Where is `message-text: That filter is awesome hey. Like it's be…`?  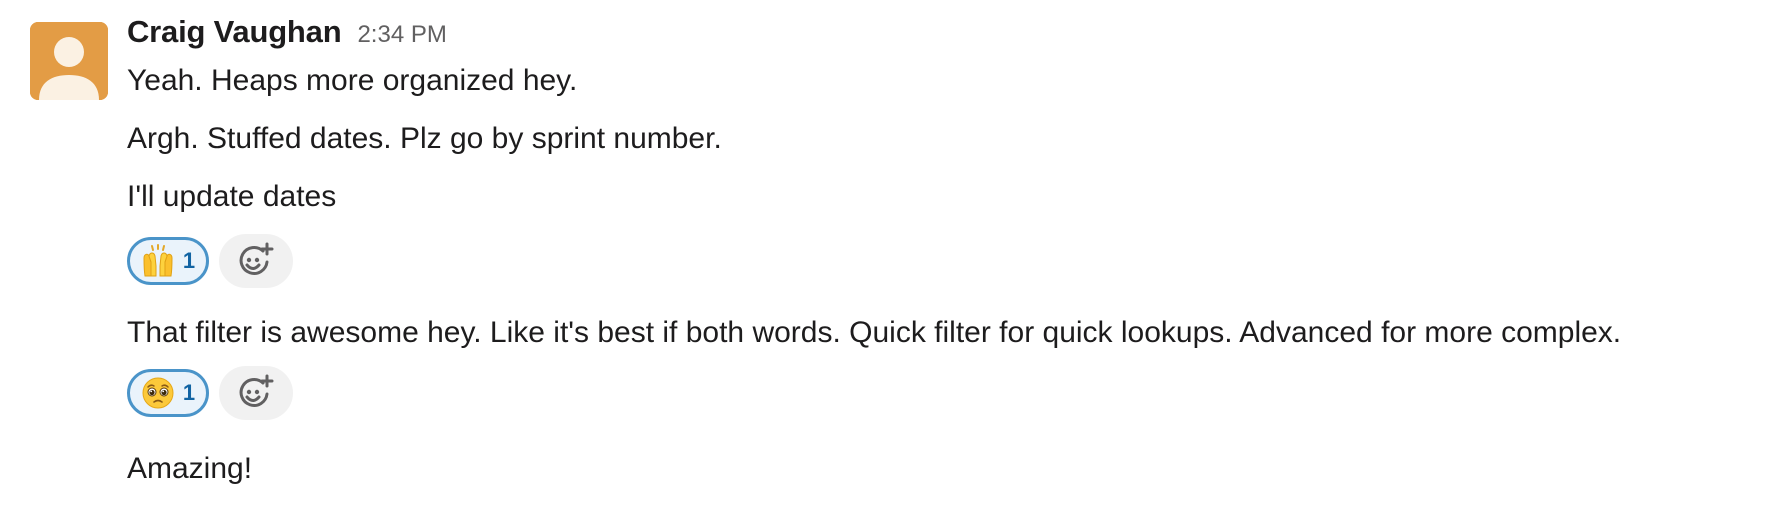 message-text: That filter is awesome hey. Like it's be… is located at coordinates (874, 332).